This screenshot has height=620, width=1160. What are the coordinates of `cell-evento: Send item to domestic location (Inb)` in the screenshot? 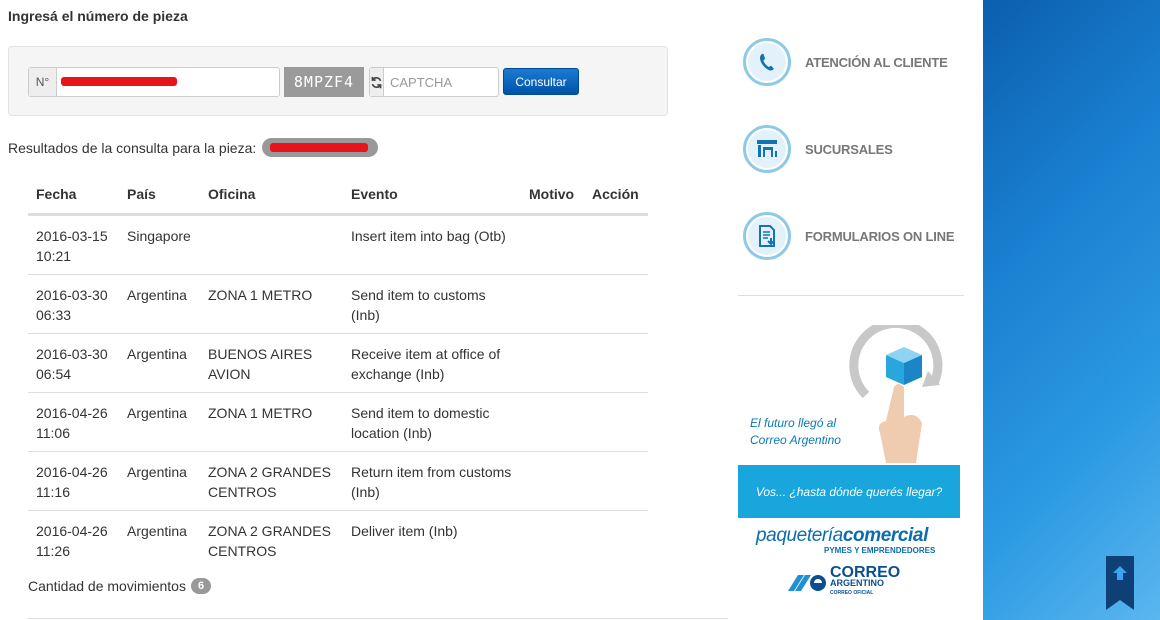 It's located at (432, 422).